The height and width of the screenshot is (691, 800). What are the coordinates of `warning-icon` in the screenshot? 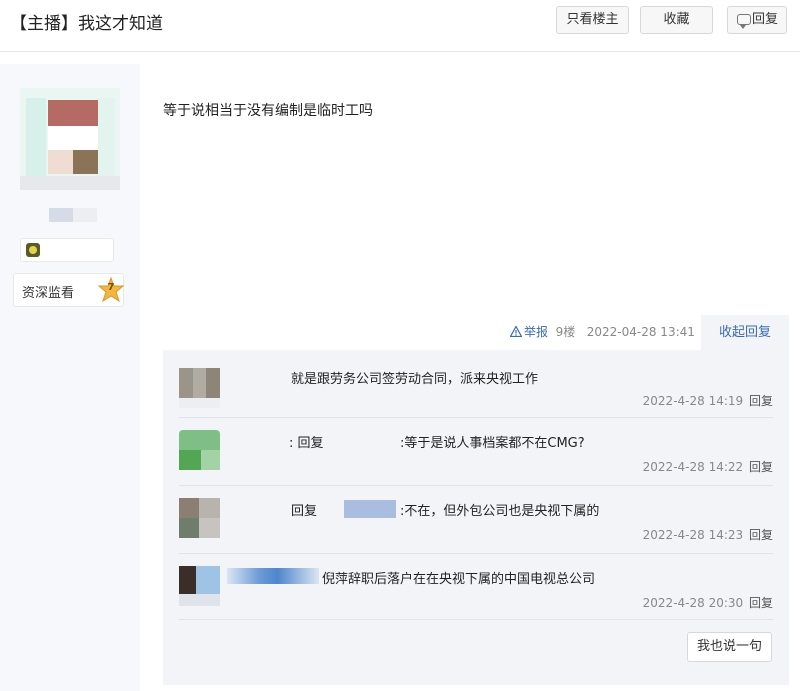 It's located at (516, 331).